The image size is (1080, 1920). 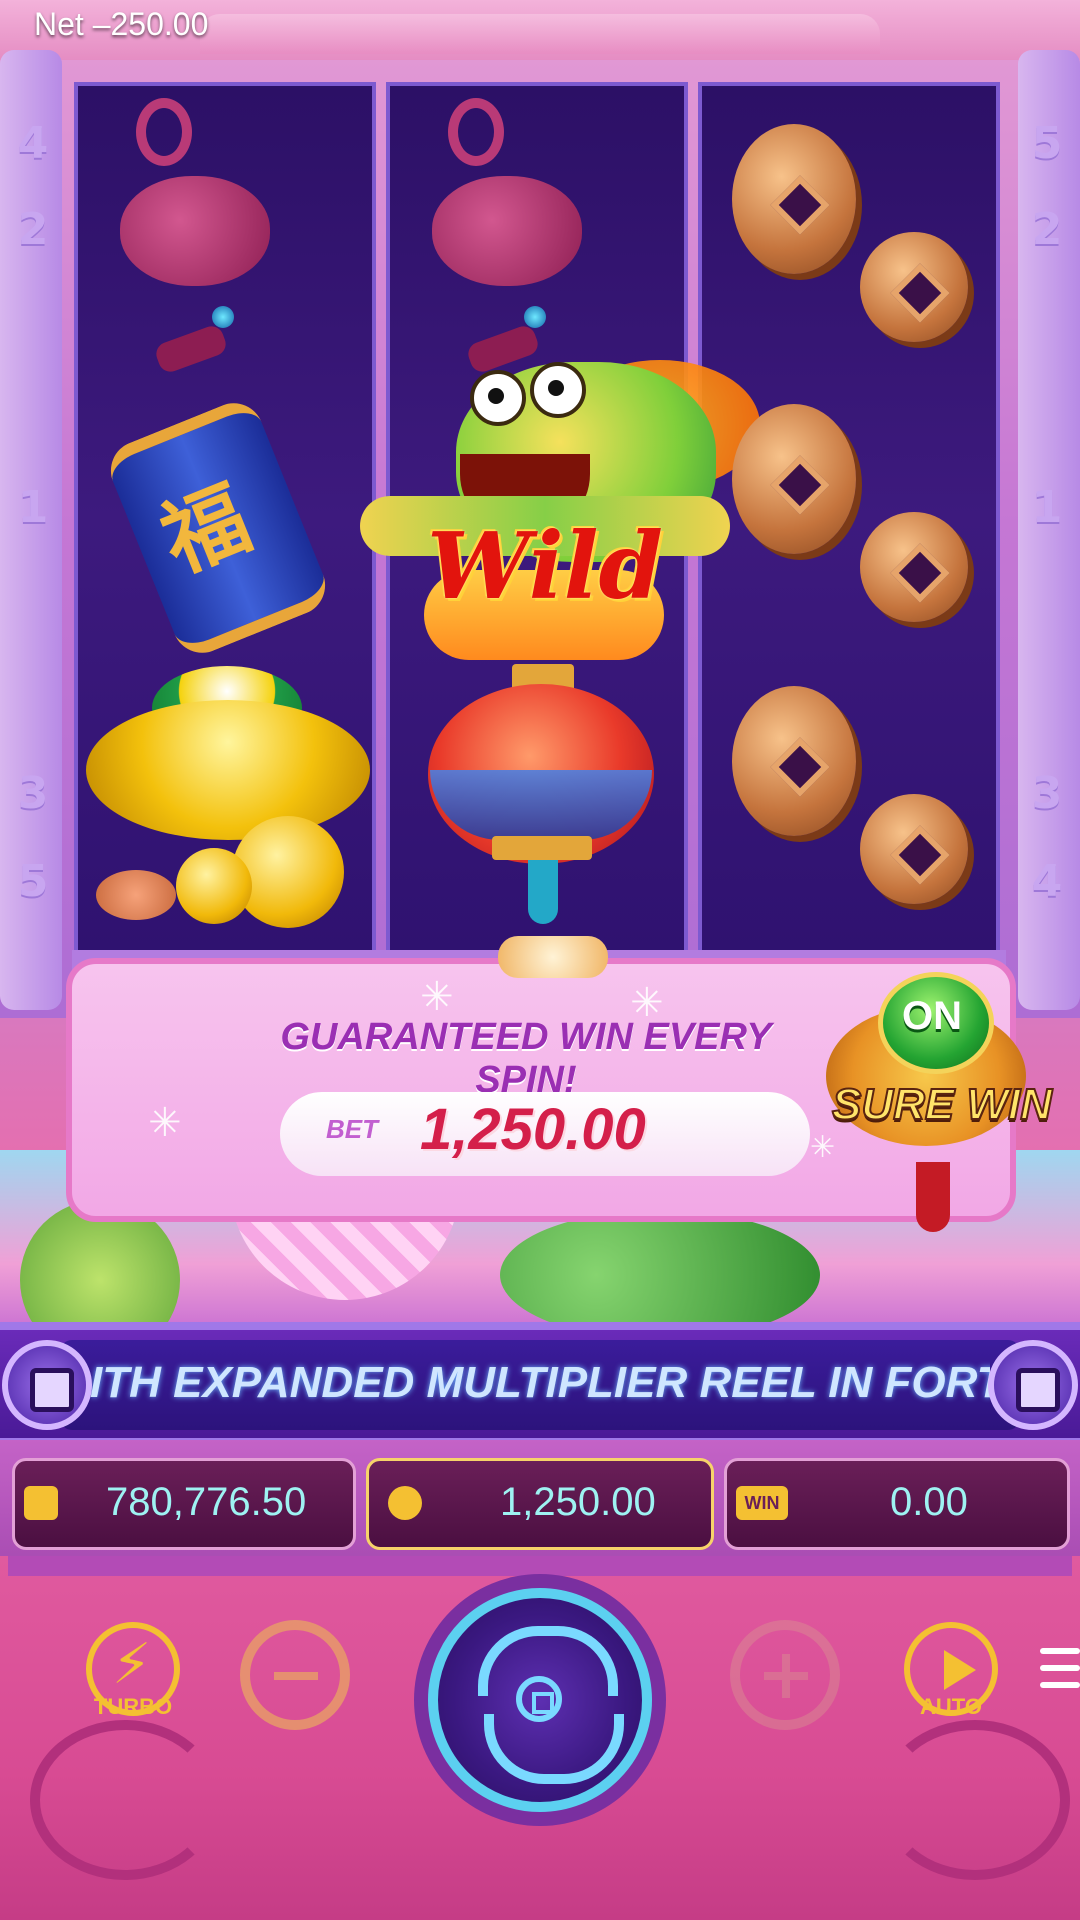 I want to click on coin-stack-icon, so click(x=405, y=1503).